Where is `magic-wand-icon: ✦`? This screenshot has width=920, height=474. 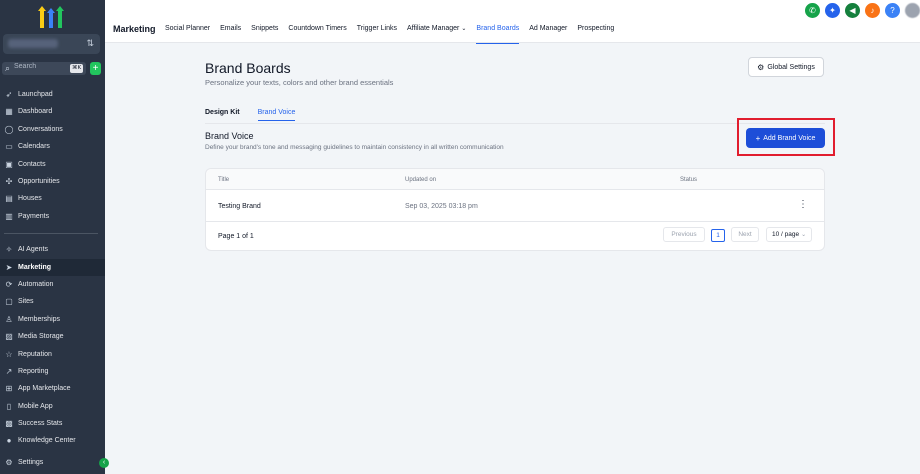 magic-wand-icon: ✦ is located at coordinates (832, 10).